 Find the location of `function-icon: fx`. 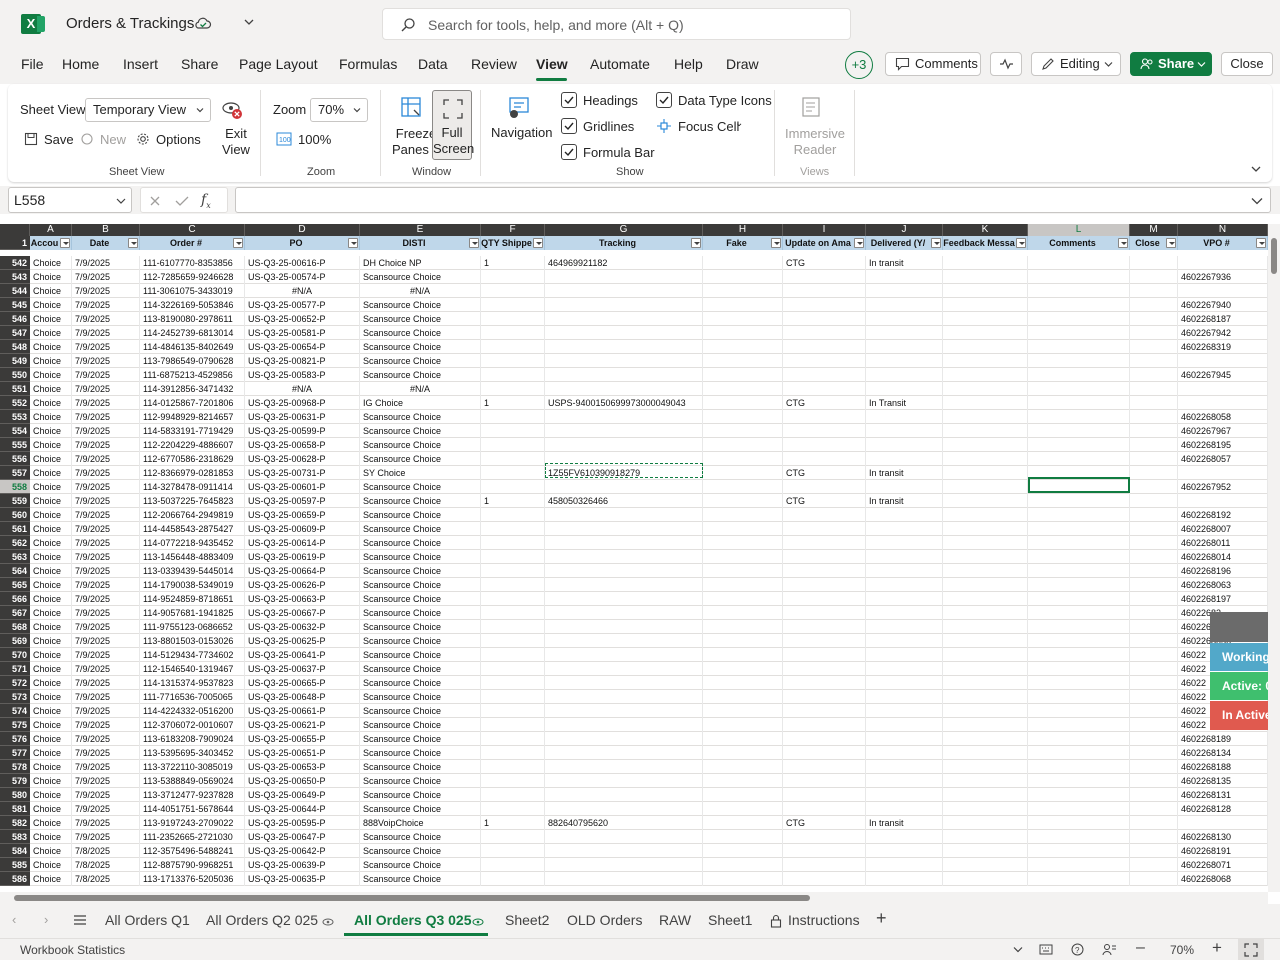

function-icon: fx is located at coordinates (206, 201).